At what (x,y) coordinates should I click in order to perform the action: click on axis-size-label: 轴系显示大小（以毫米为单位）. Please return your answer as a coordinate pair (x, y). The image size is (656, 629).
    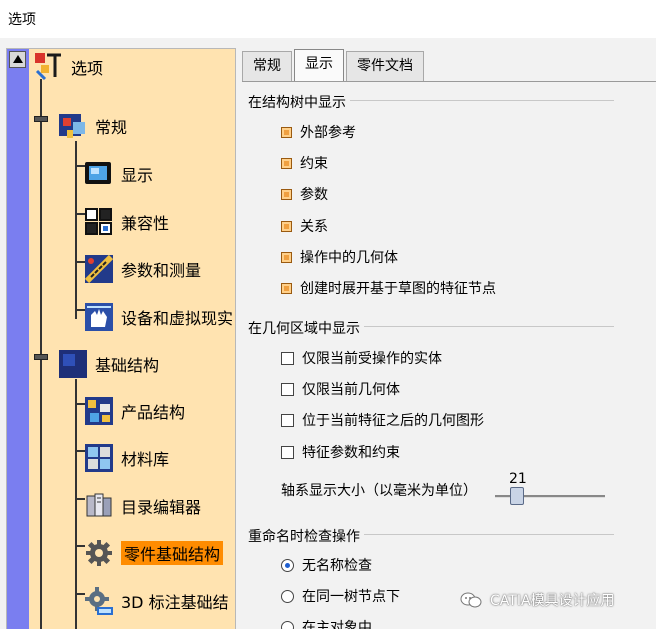
    Looking at the image, I should click on (379, 490).